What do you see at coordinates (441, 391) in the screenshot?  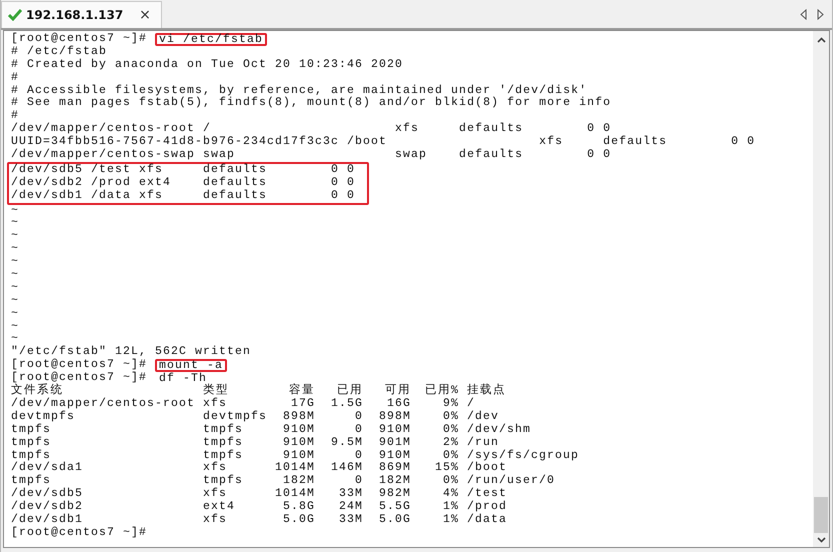 I see `column-header: 已用%` at bounding box center [441, 391].